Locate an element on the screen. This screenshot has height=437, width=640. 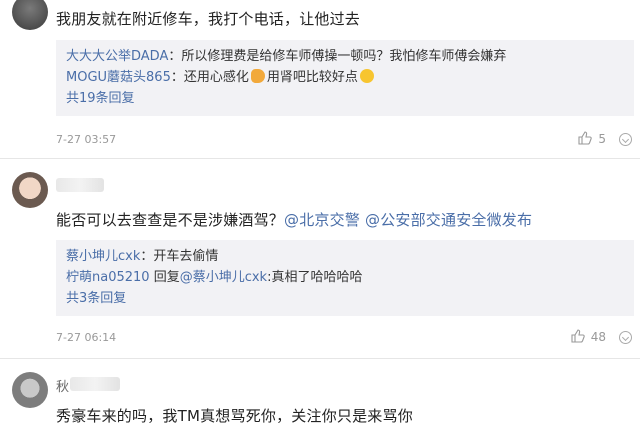
reply-line: 大大大公举DADA：所以修理费是给修车师傅操一顿吗？我怕修车师傅会嫌弃 is located at coordinates (346, 56).